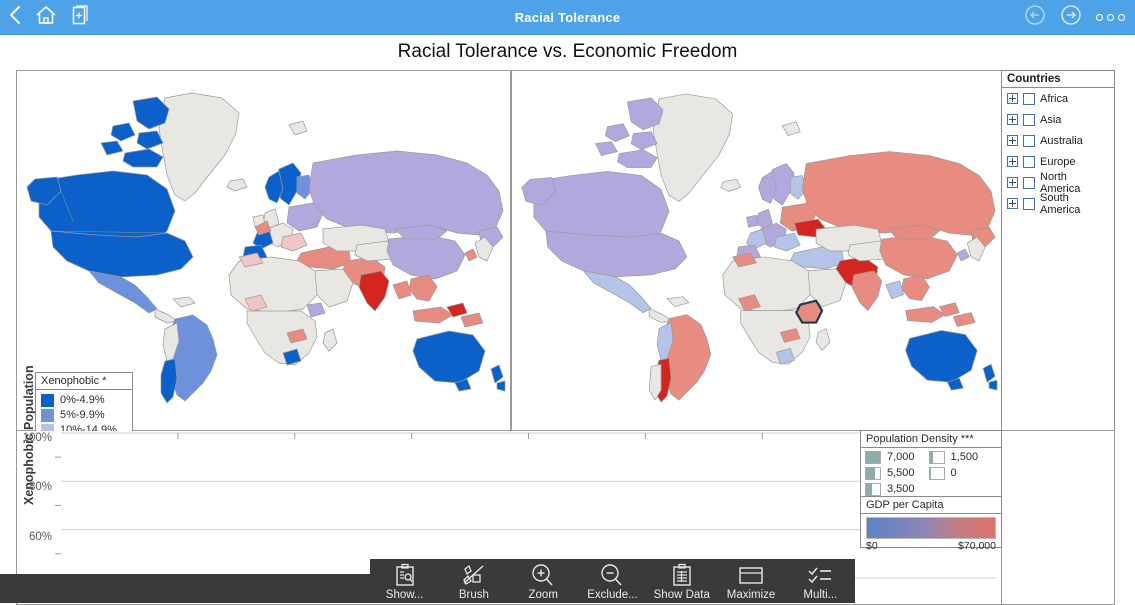  Describe the element at coordinates (931, 546) in the screenshot. I see `gdp-scale: $0 $70,000` at that location.